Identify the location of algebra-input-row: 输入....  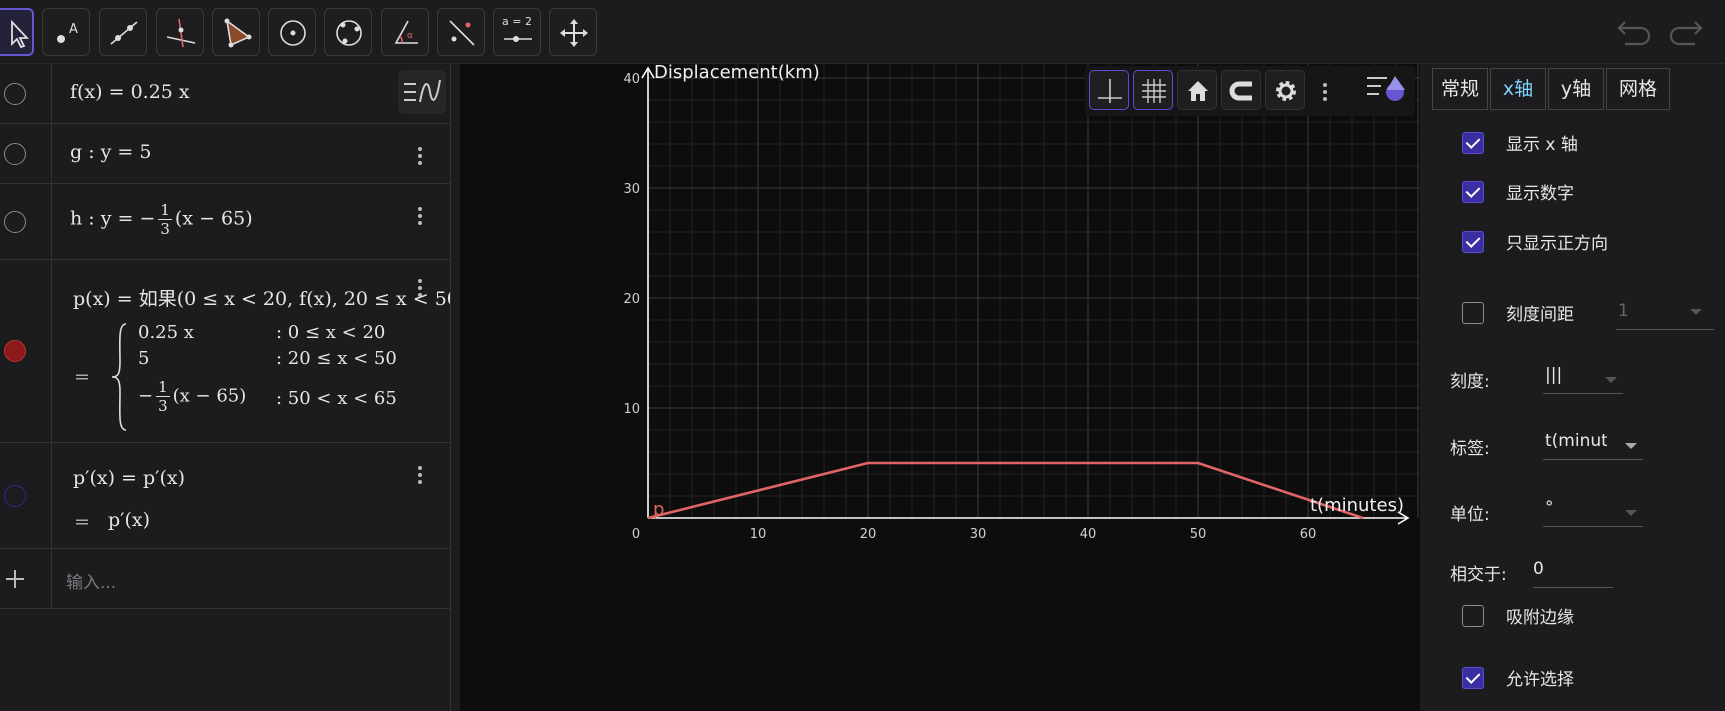
(225, 579).